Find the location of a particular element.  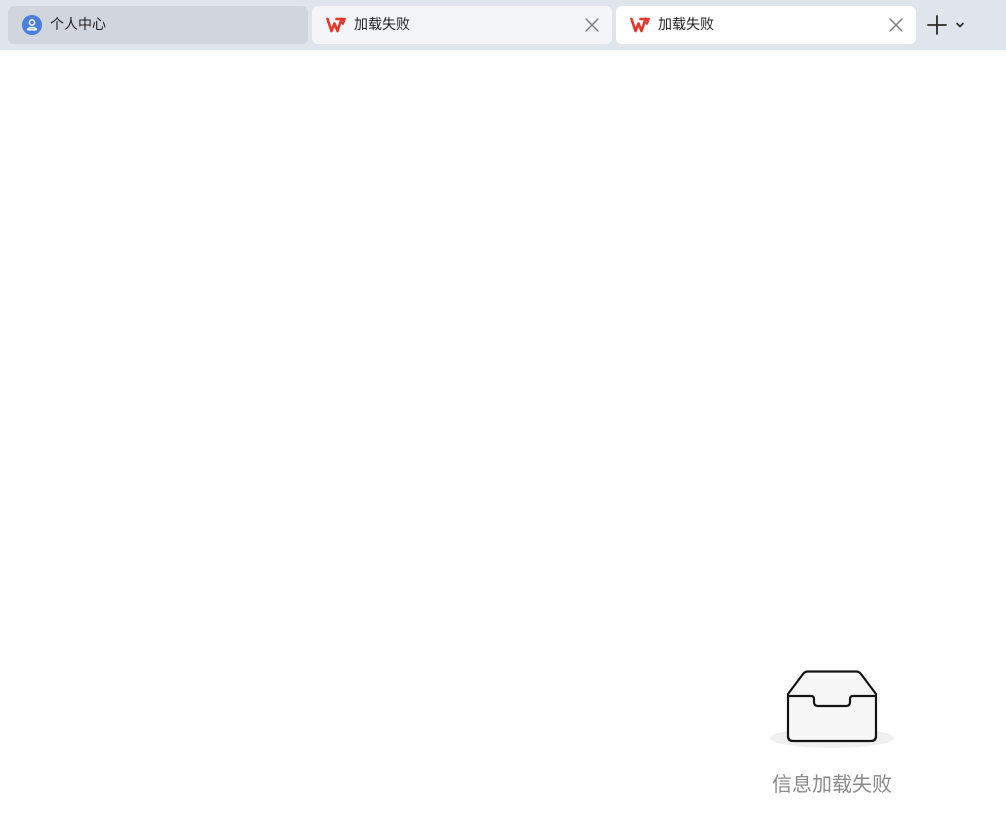

tab-load-failed-1: 加载失败 is located at coordinates (462, 25).